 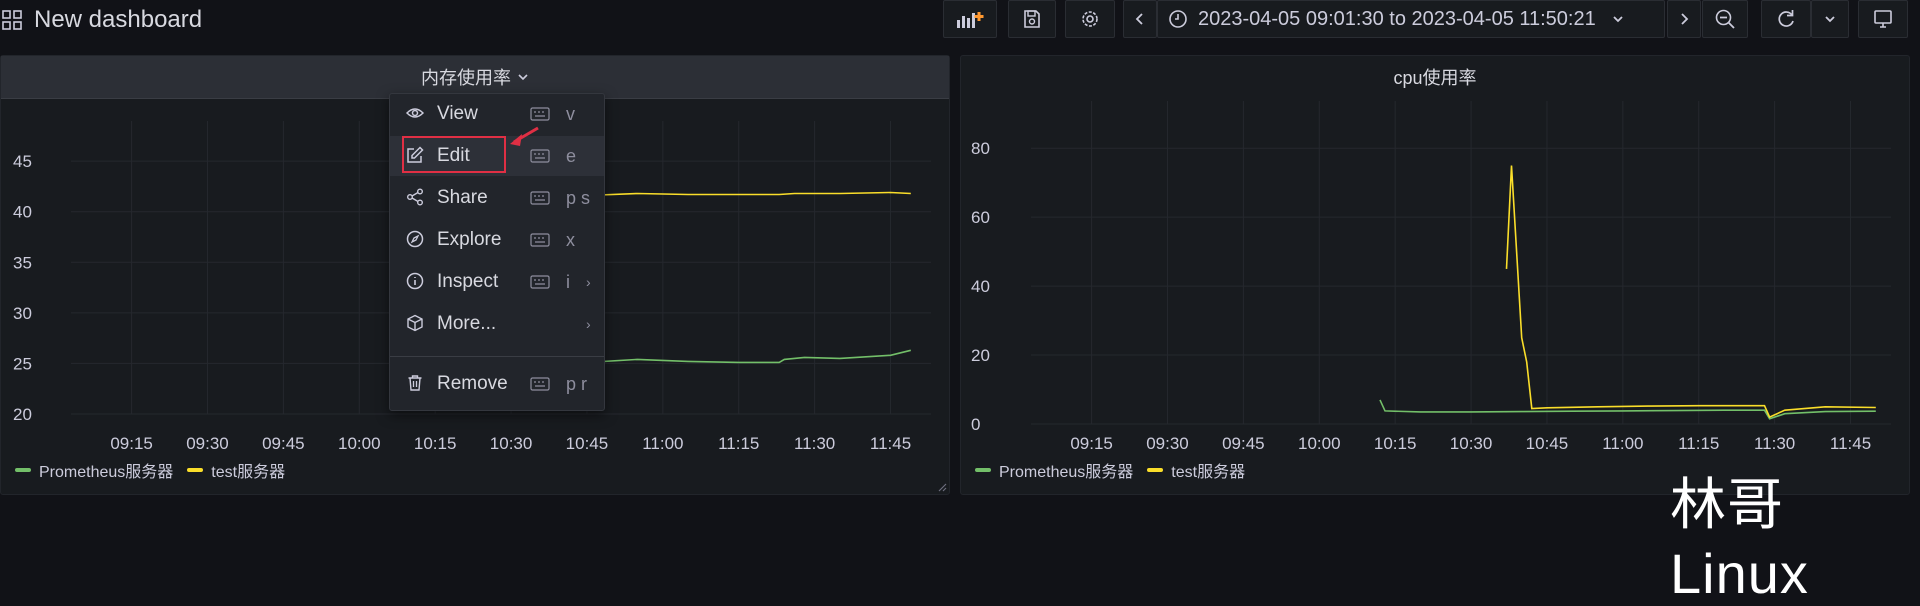 What do you see at coordinates (22, 363) in the screenshot?
I see `y-tick-label: 25` at bounding box center [22, 363].